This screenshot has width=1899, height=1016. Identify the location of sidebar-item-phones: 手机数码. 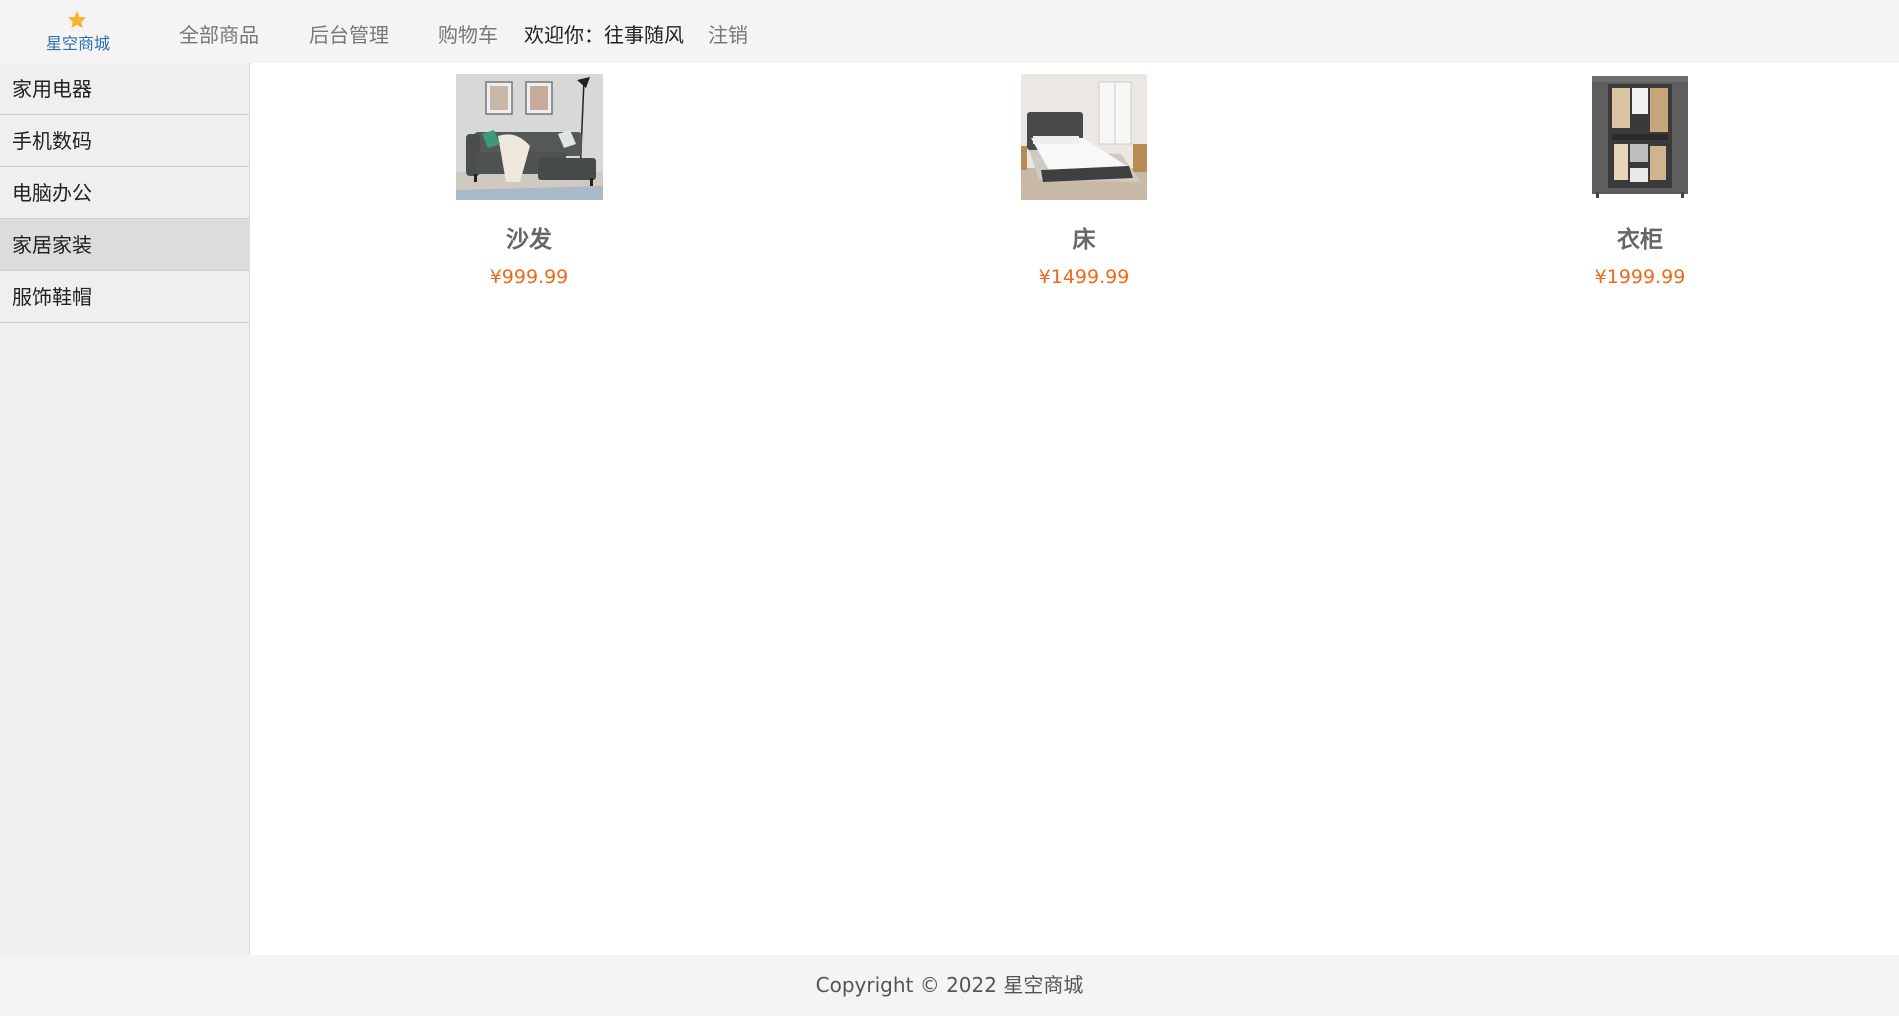
(124, 141).